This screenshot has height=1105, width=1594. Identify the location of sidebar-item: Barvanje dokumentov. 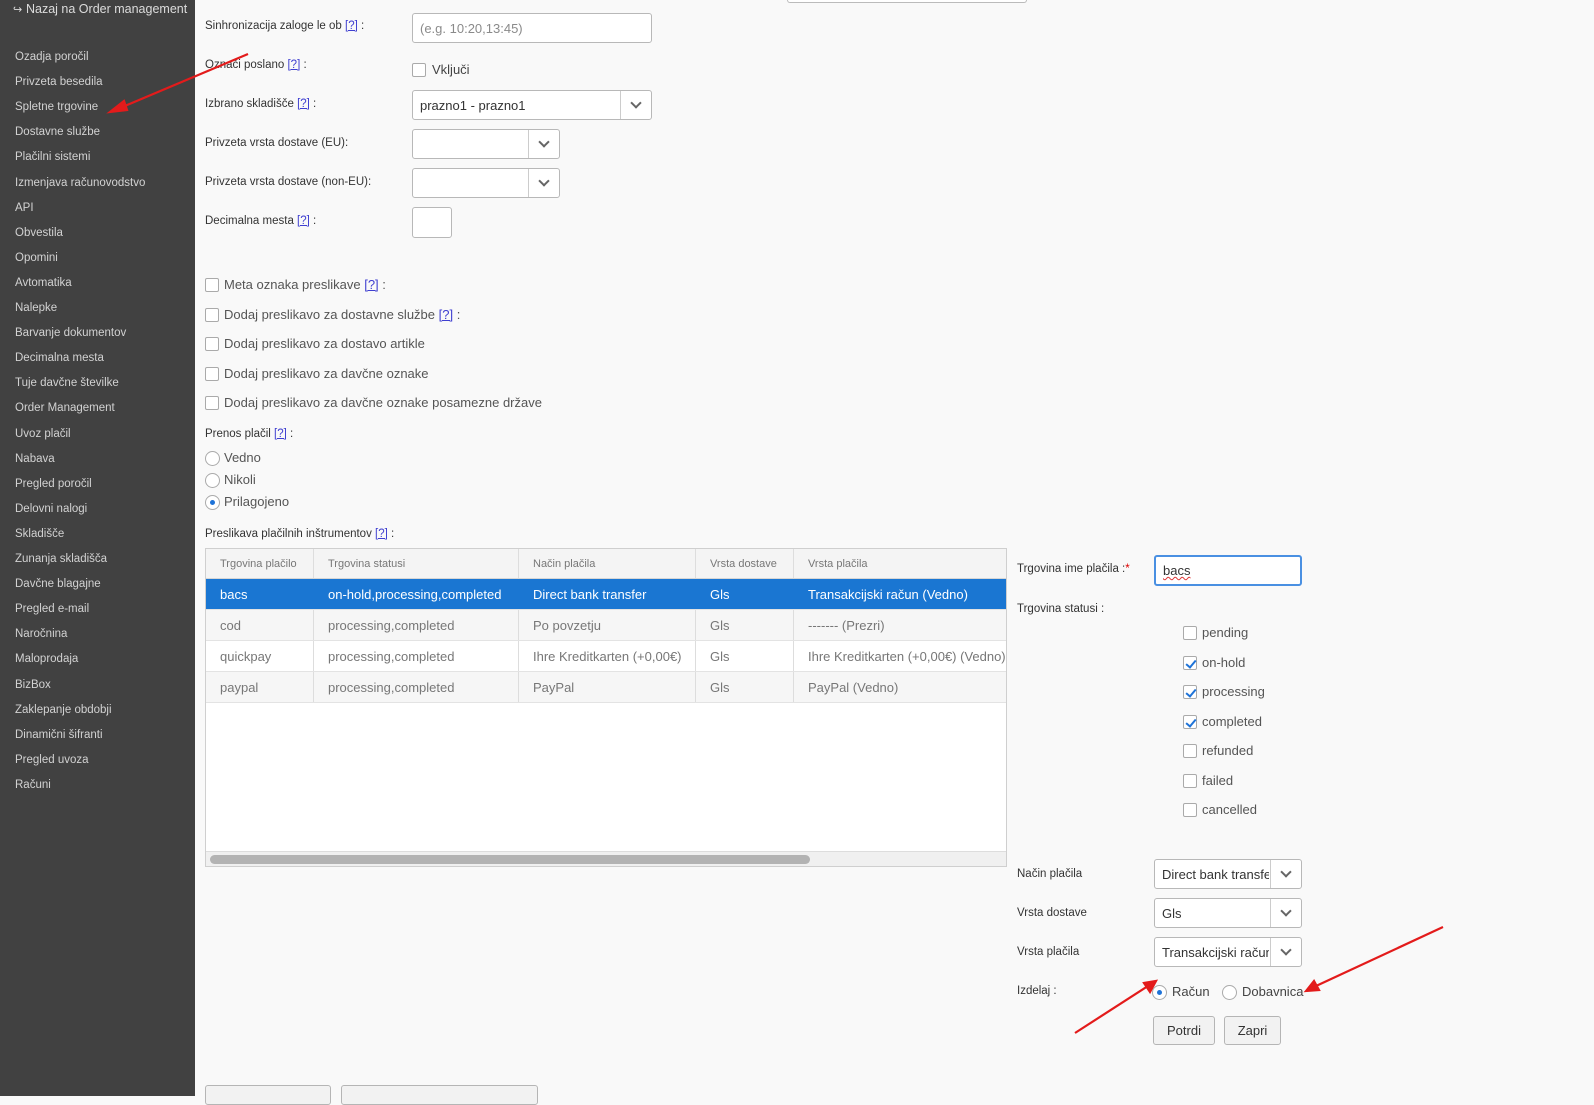
(70, 333).